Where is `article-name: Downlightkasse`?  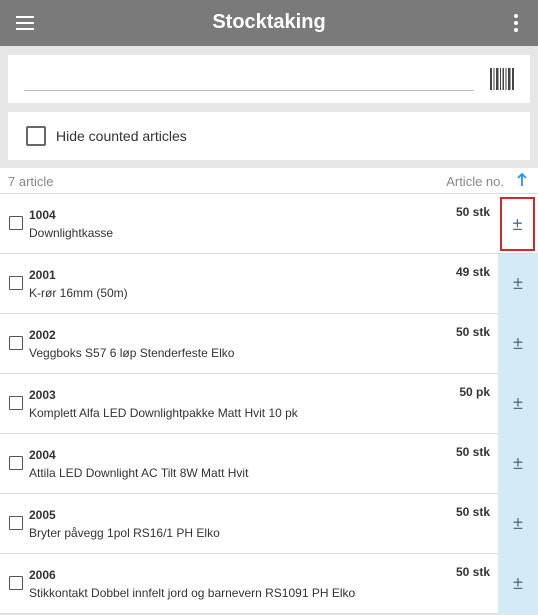 article-name: Downlightkasse is located at coordinates (71, 233).